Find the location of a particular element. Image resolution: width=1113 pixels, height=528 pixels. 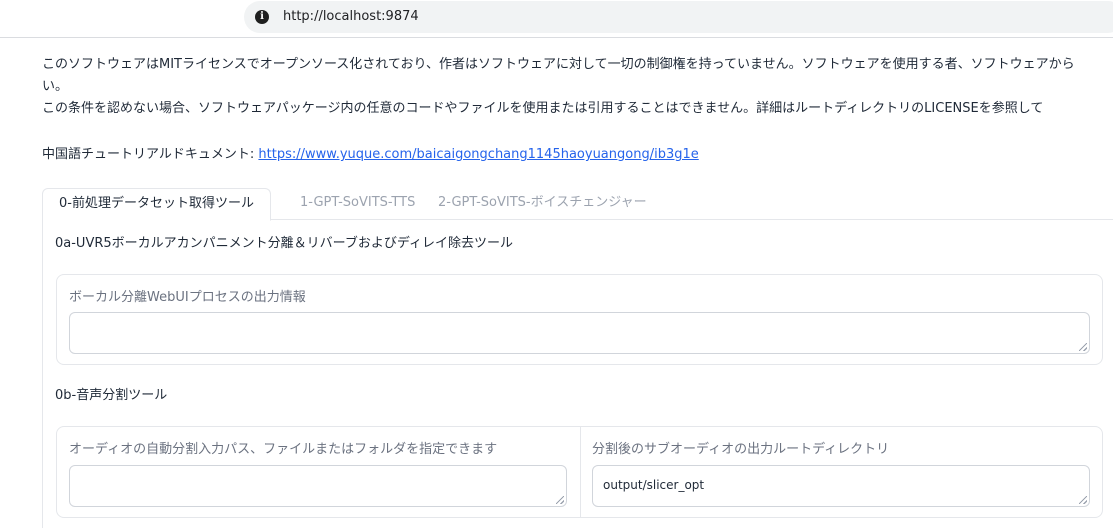

uvr5-output-label: ボーカル分離WebUIプロセスの出力情報 is located at coordinates (187, 297).